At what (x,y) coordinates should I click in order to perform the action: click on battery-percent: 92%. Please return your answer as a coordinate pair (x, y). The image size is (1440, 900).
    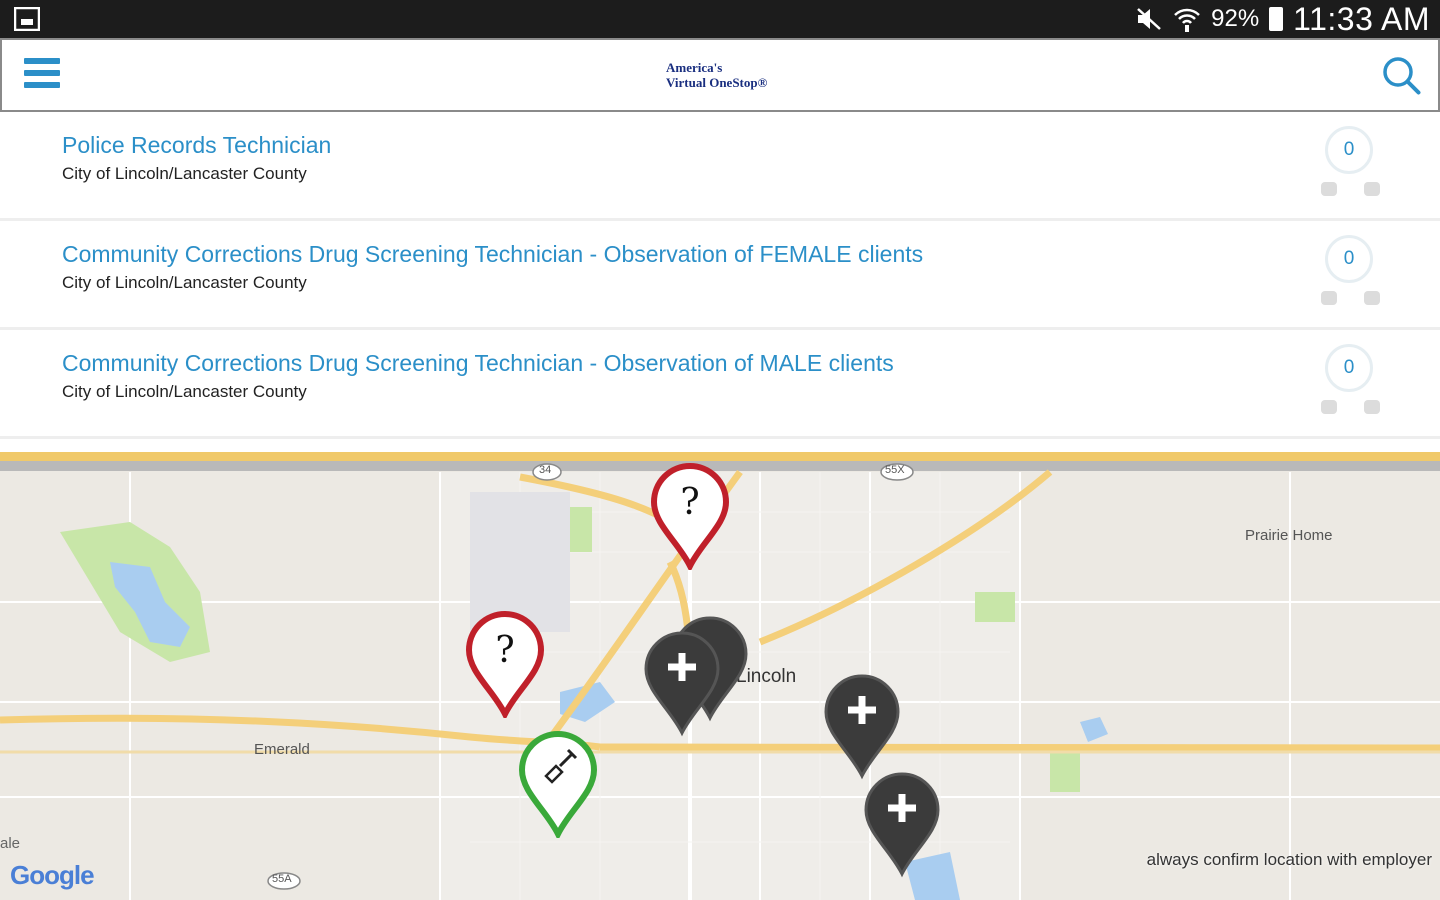
    Looking at the image, I should click on (1235, 18).